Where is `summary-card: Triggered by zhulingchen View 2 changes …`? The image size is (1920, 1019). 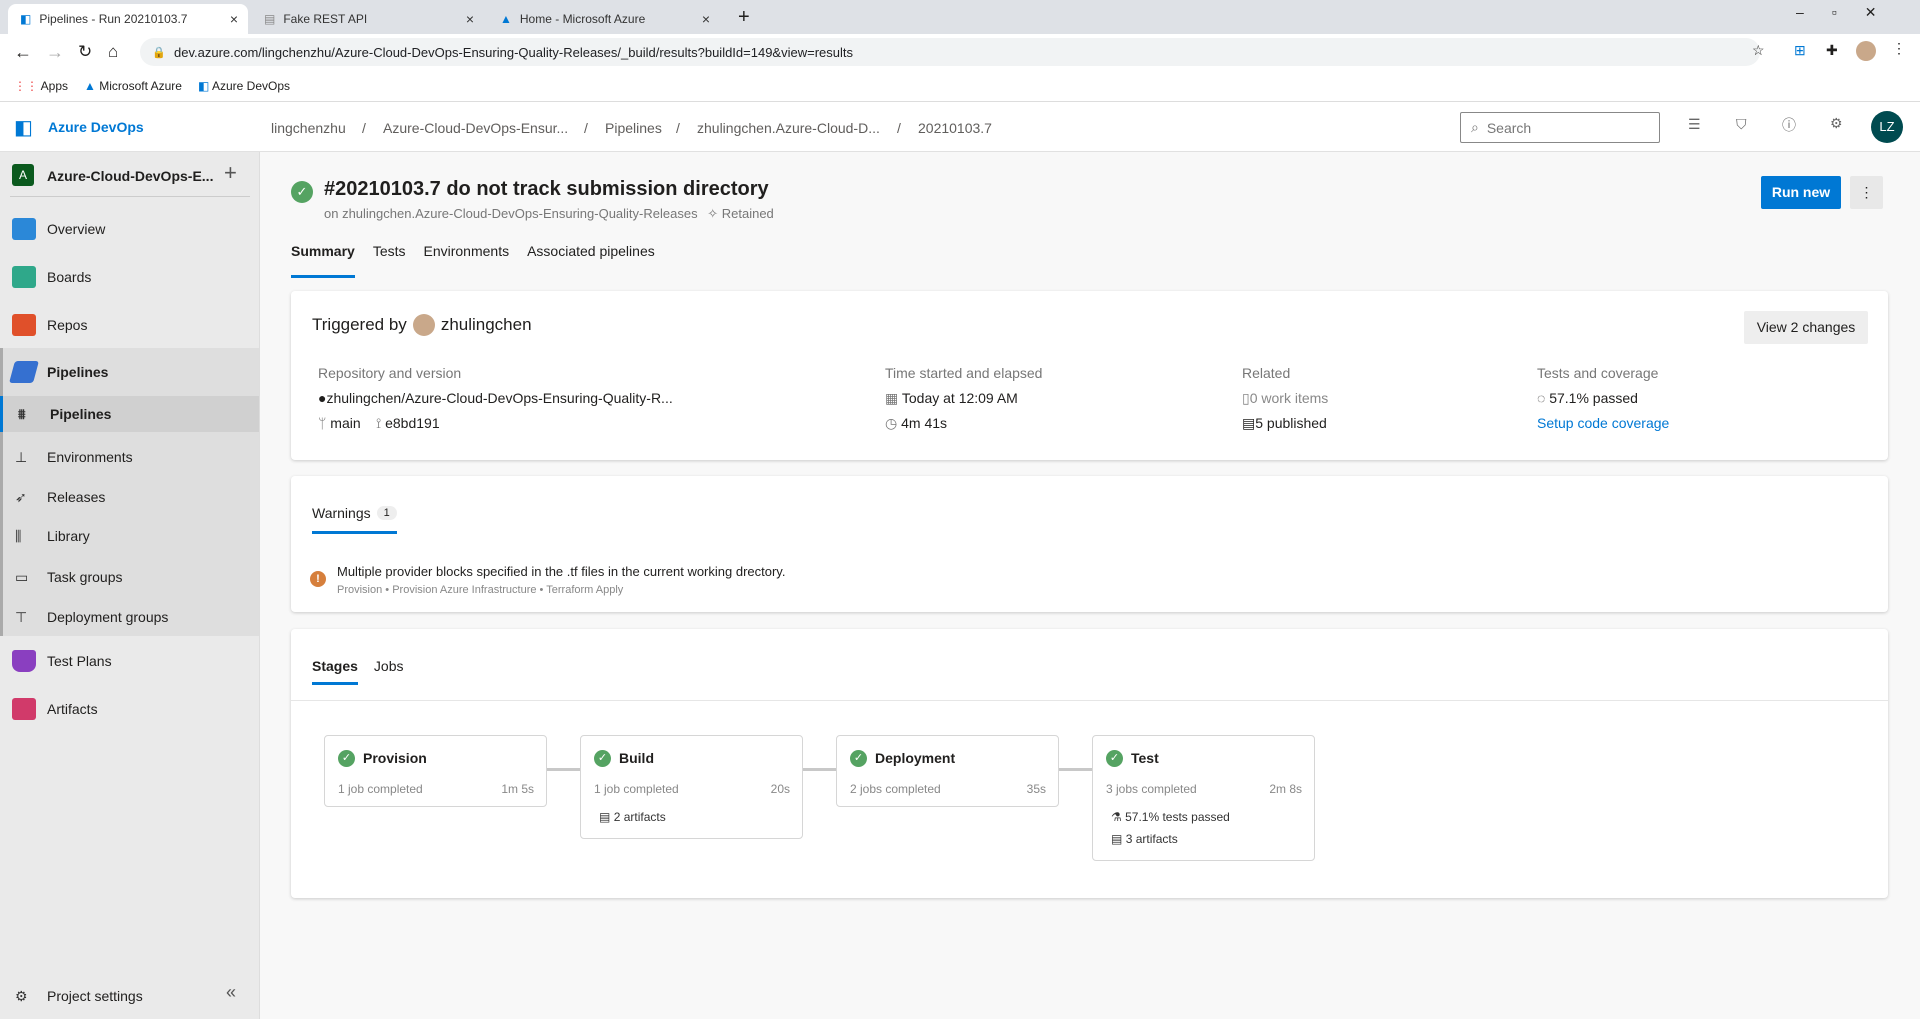
summary-card: Triggered by zhulingchen View 2 changes … is located at coordinates (1089, 375).